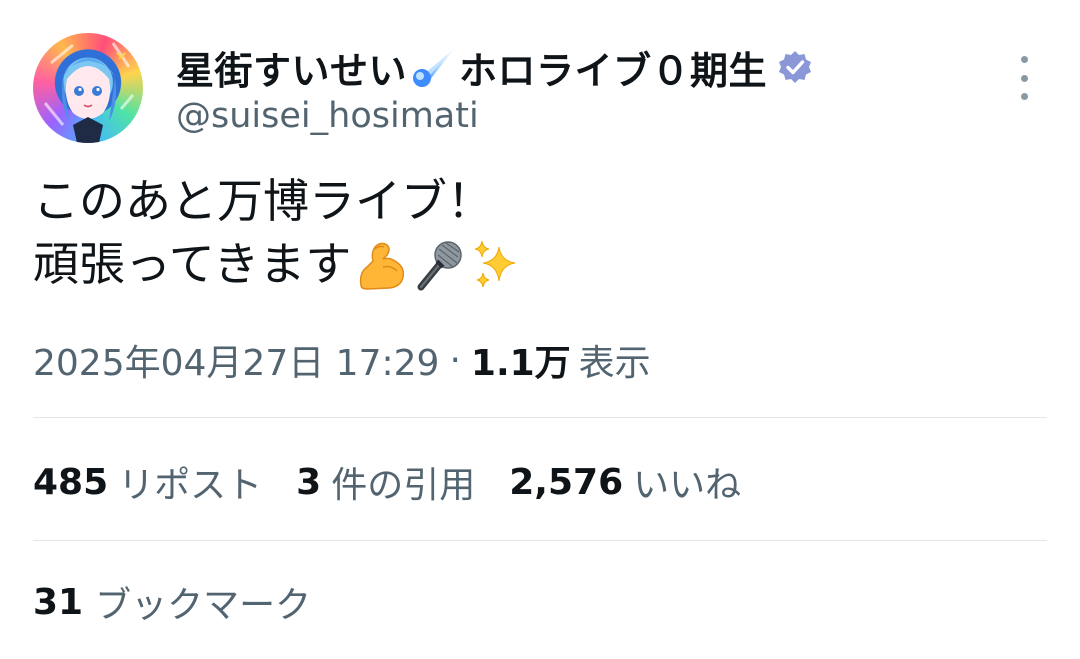  I want to click on tweet-line-1: このあと万博ライブ！, so click(263, 201).